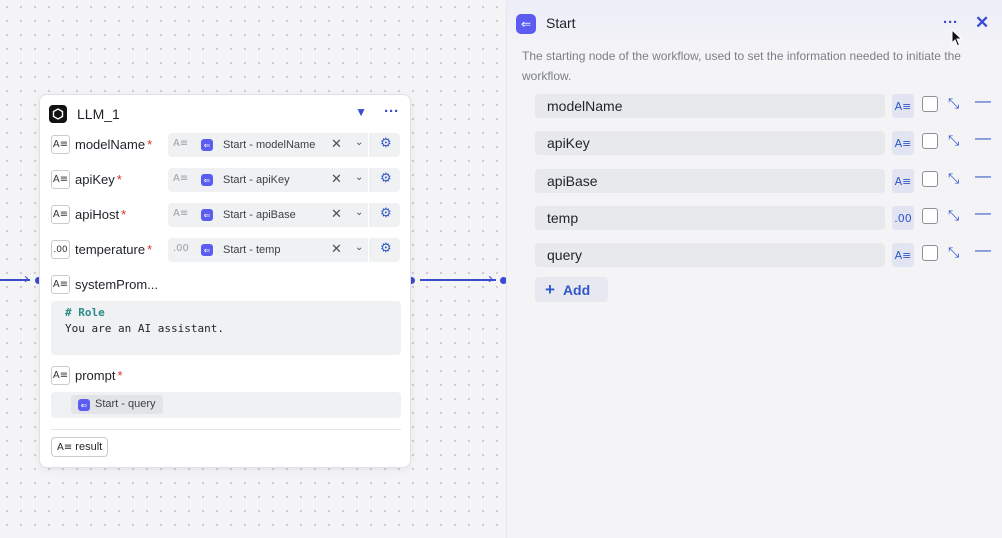 Image resolution: width=1002 pixels, height=538 pixels. Describe the element at coordinates (550, 289) in the screenshot. I see `plus-icon: +` at that location.